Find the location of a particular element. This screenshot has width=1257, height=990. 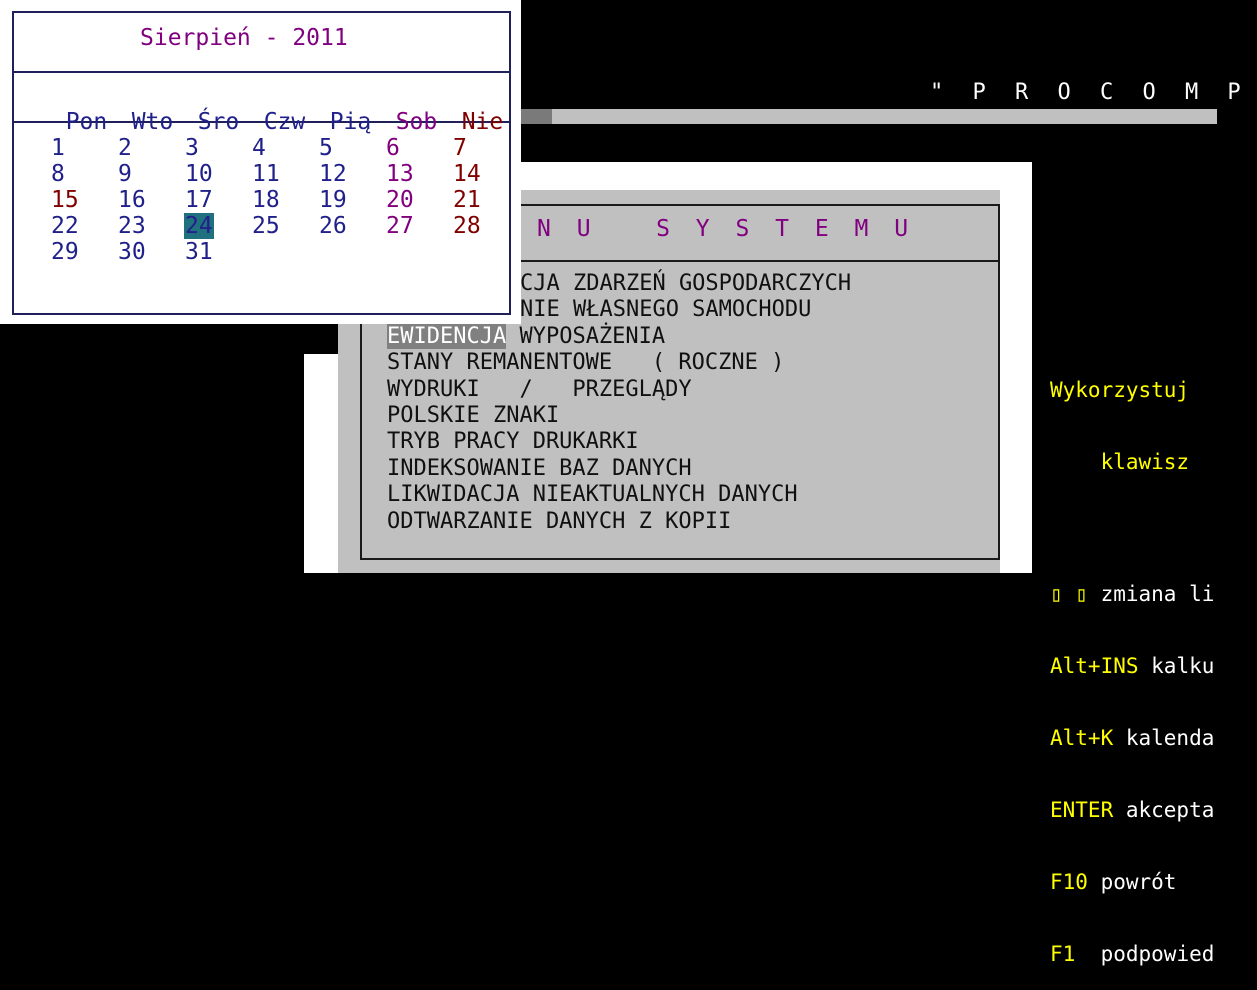

calendar-day-number: 14 is located at coordinates (467, 174).